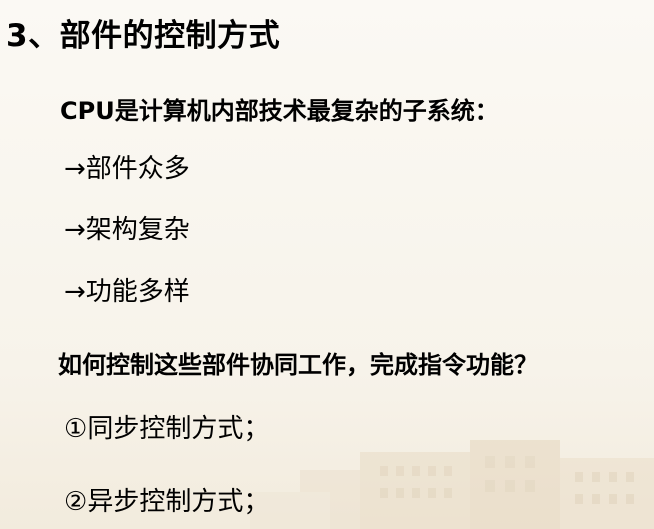 This screenshot has height=529, width=654. I want to click on feature-item: →部件众多, so click(127, 166).